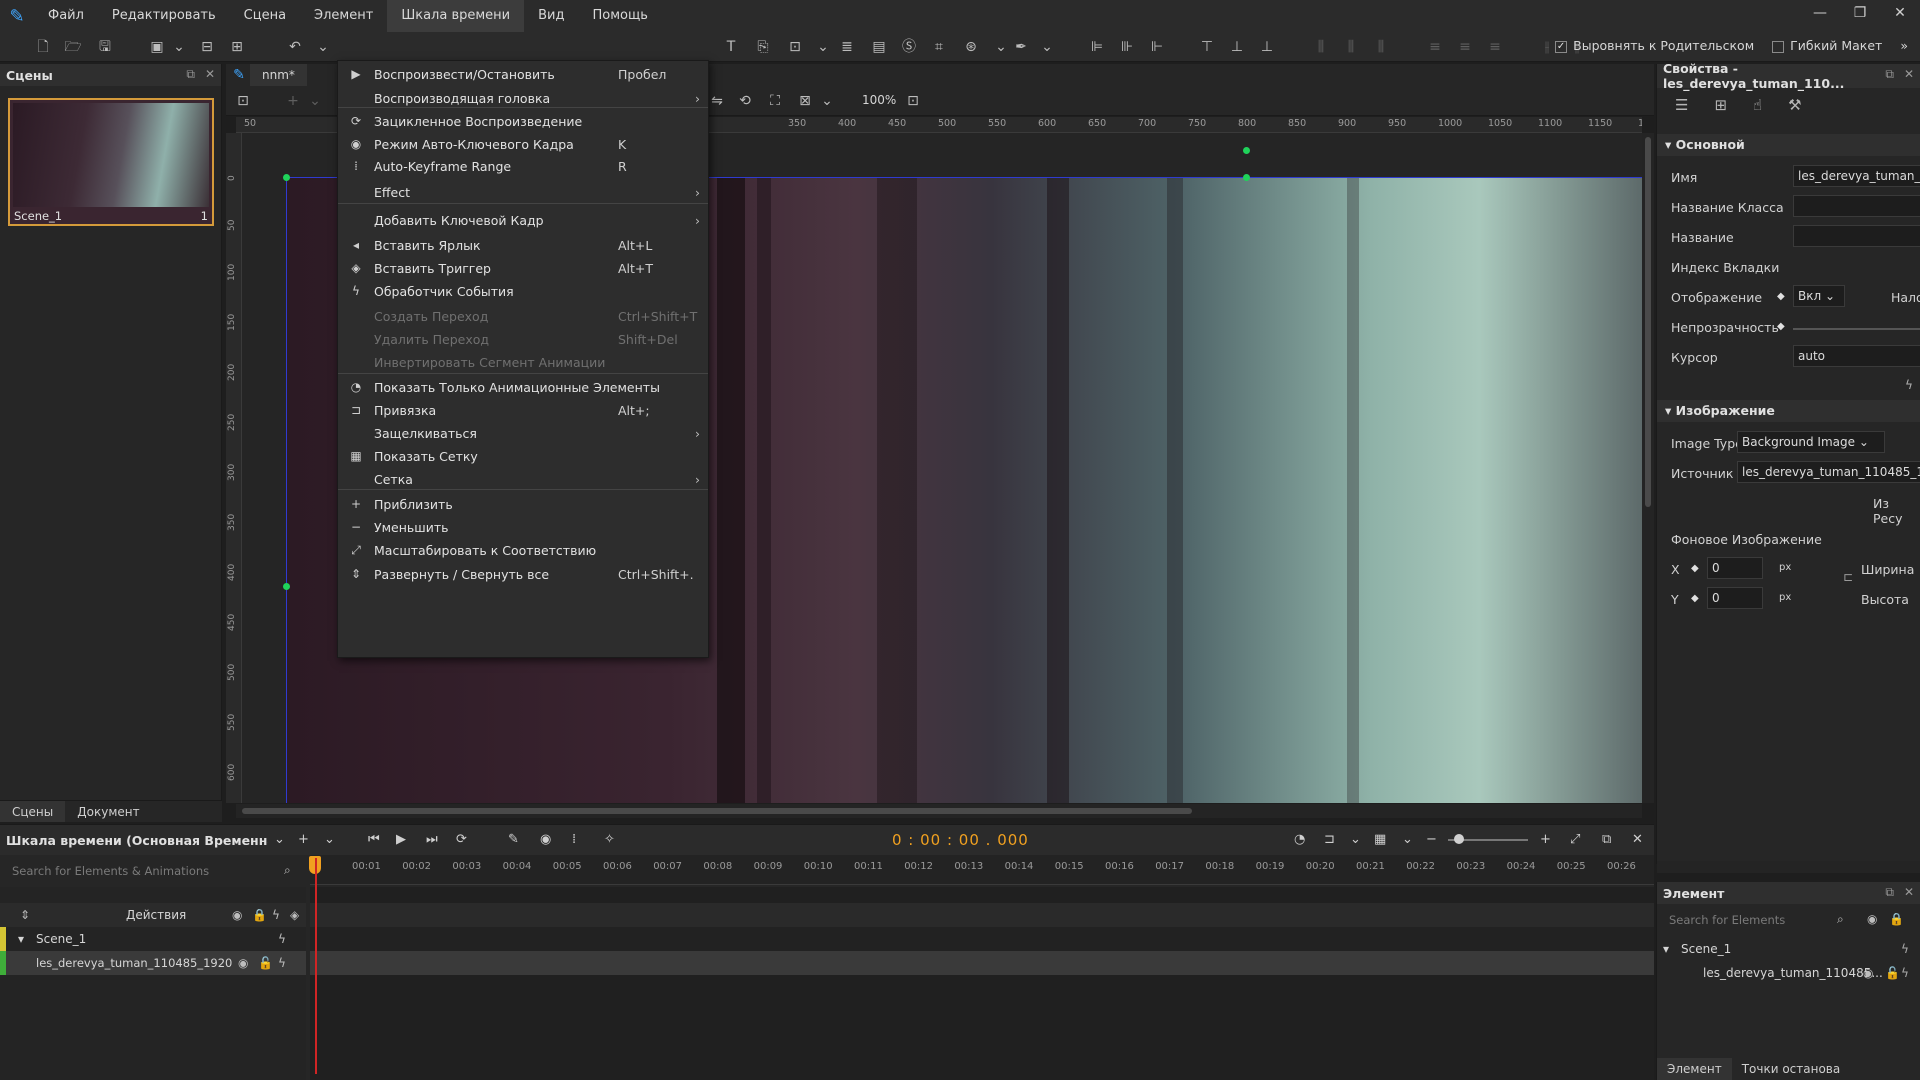 This screenshot has width=1920, height=1080. I want to click on current-time: 0 : 00 : 00 . 000, so click(960, 840).